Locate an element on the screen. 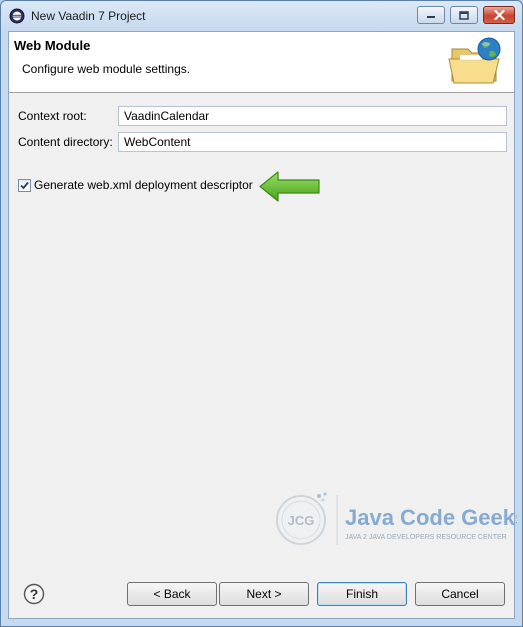 This screenshot has height=627, width=523. green-left-arrow-icon is located at coordinates (289, 186).